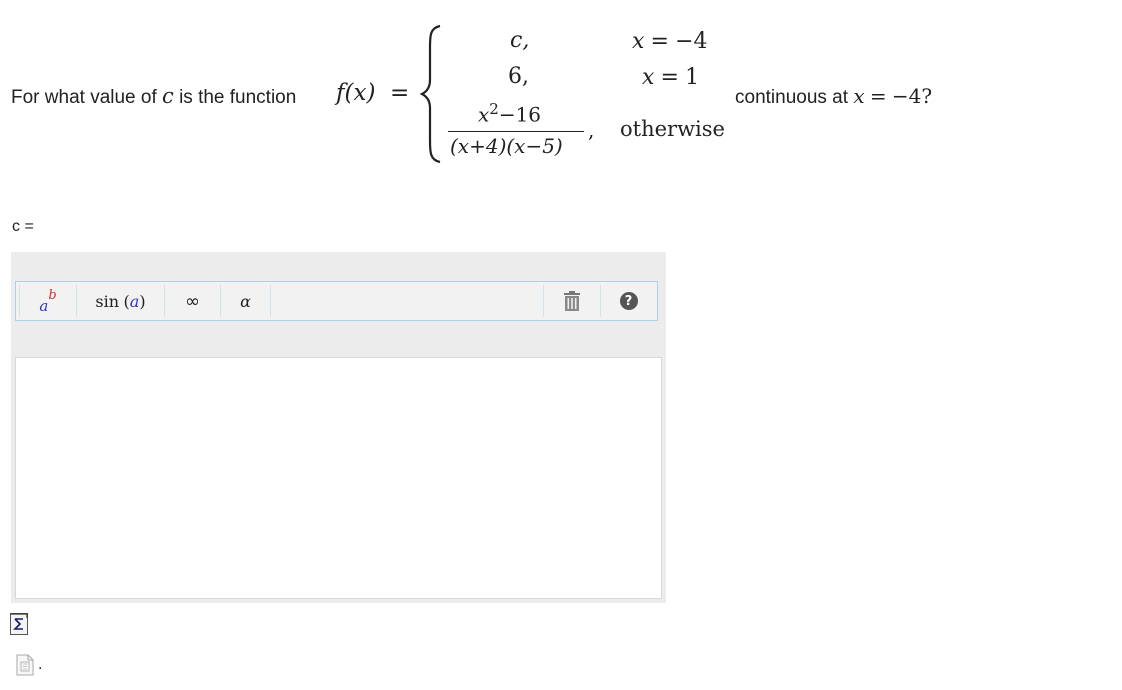 The height and width of the screenshot is (690, 1122). Describe the element at coordinates (430, 94) in the screenshot. I see `left-brace-icon` at that location.